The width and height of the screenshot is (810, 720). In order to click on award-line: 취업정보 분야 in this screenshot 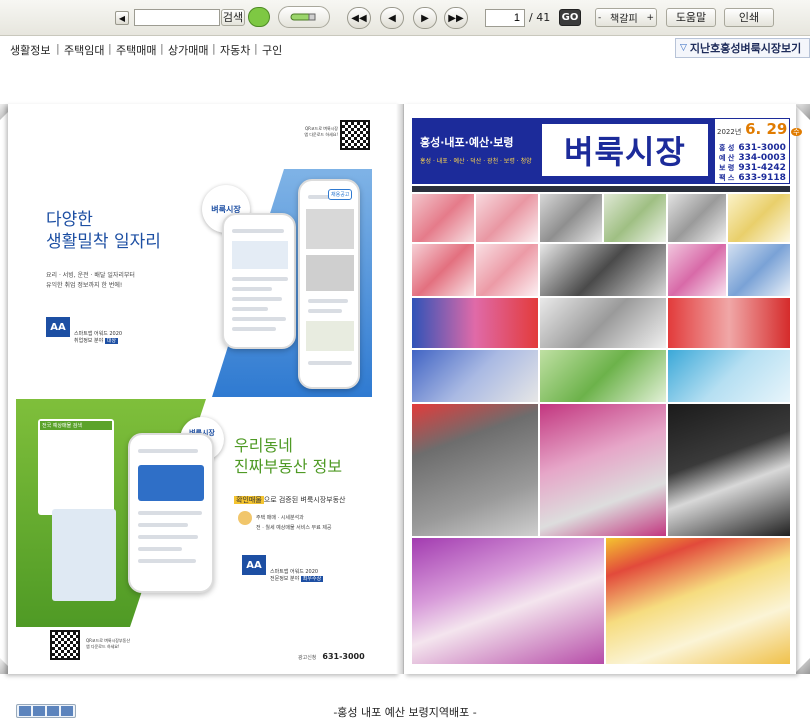, I will do `click(89, 341)`.